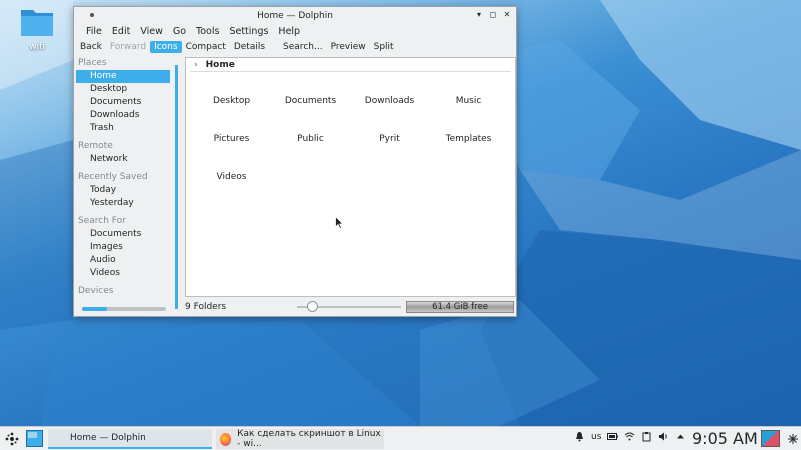  Describe the element at coordinates (226, 439) in the screenshot. I see `firefox-icon` at that location.